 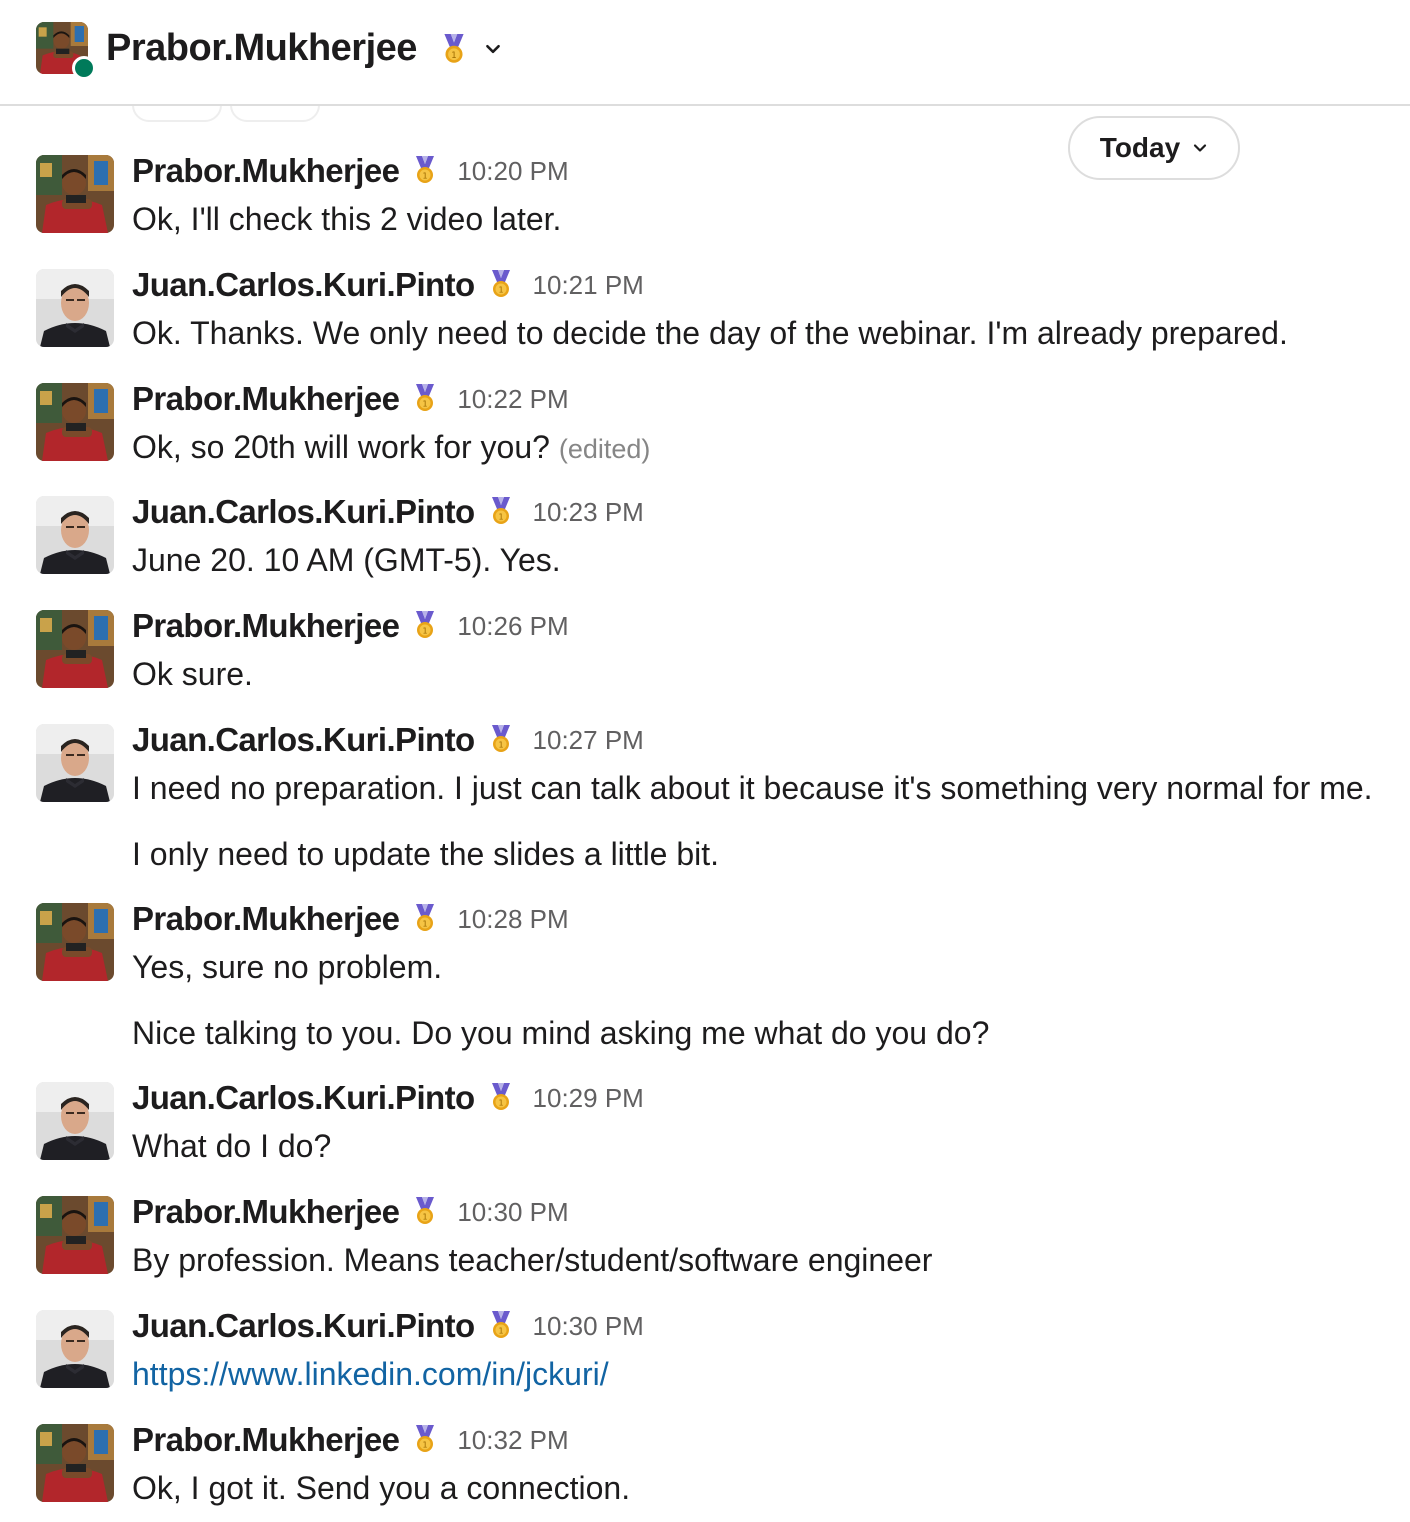 I want to click on timestamp: 10:20 PM, so click(x=512, y=171).